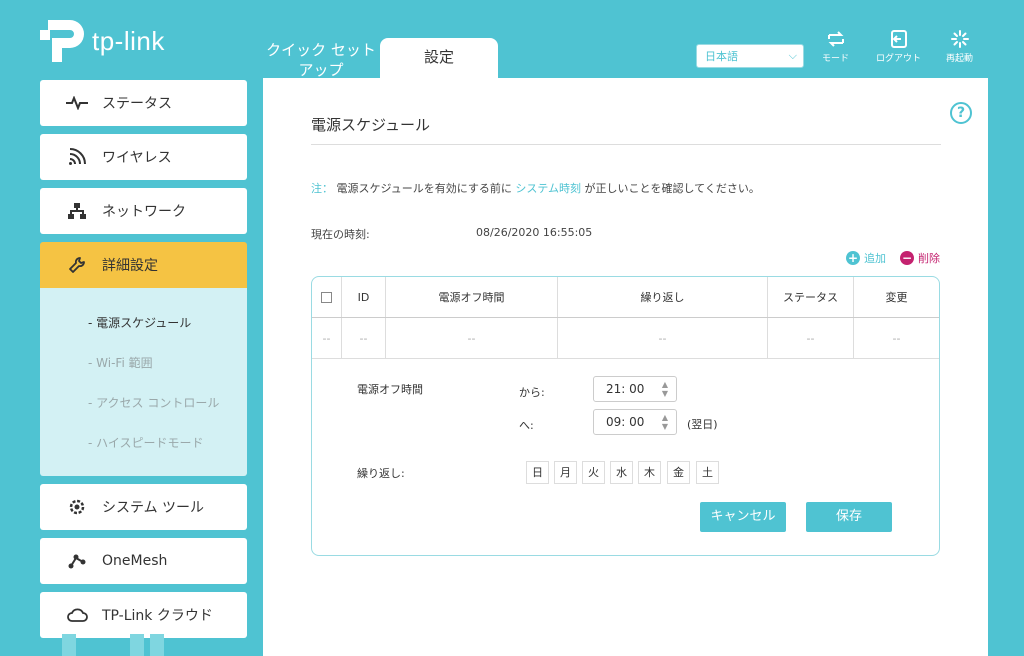  Describe the element at coordinates (702, 424) in the screenshot. I see `next-day-label: (翌日)` at that location.